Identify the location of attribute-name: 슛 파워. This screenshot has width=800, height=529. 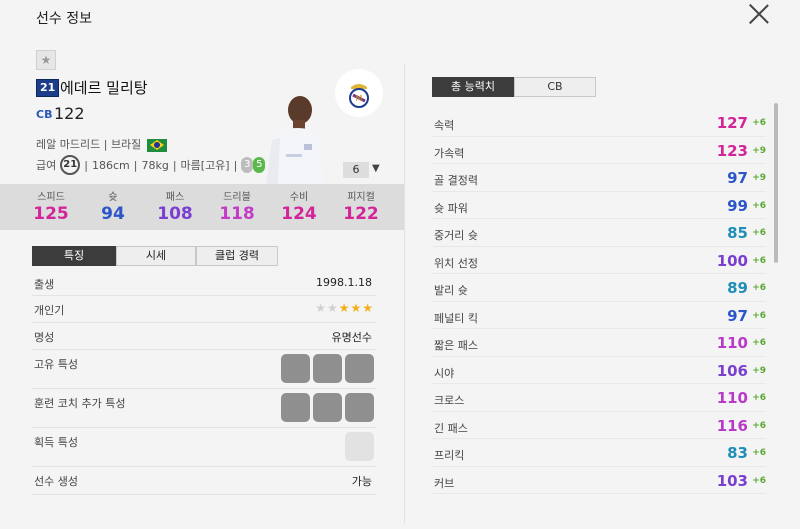
(451, 208).